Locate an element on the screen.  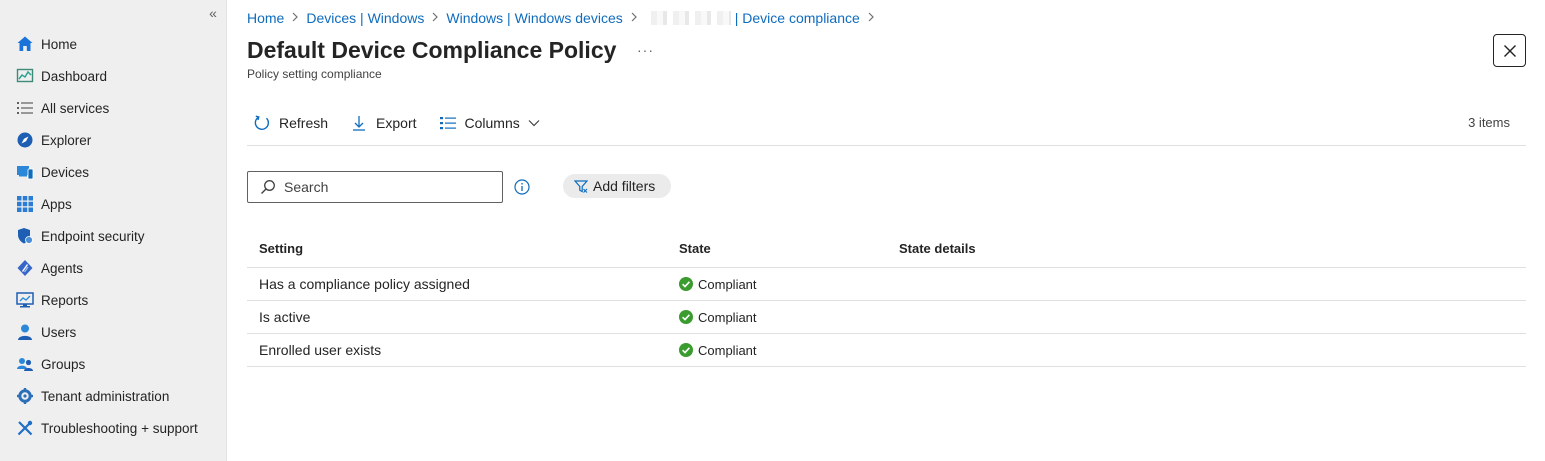
export-button: Export is located at coordinates (380, 123).